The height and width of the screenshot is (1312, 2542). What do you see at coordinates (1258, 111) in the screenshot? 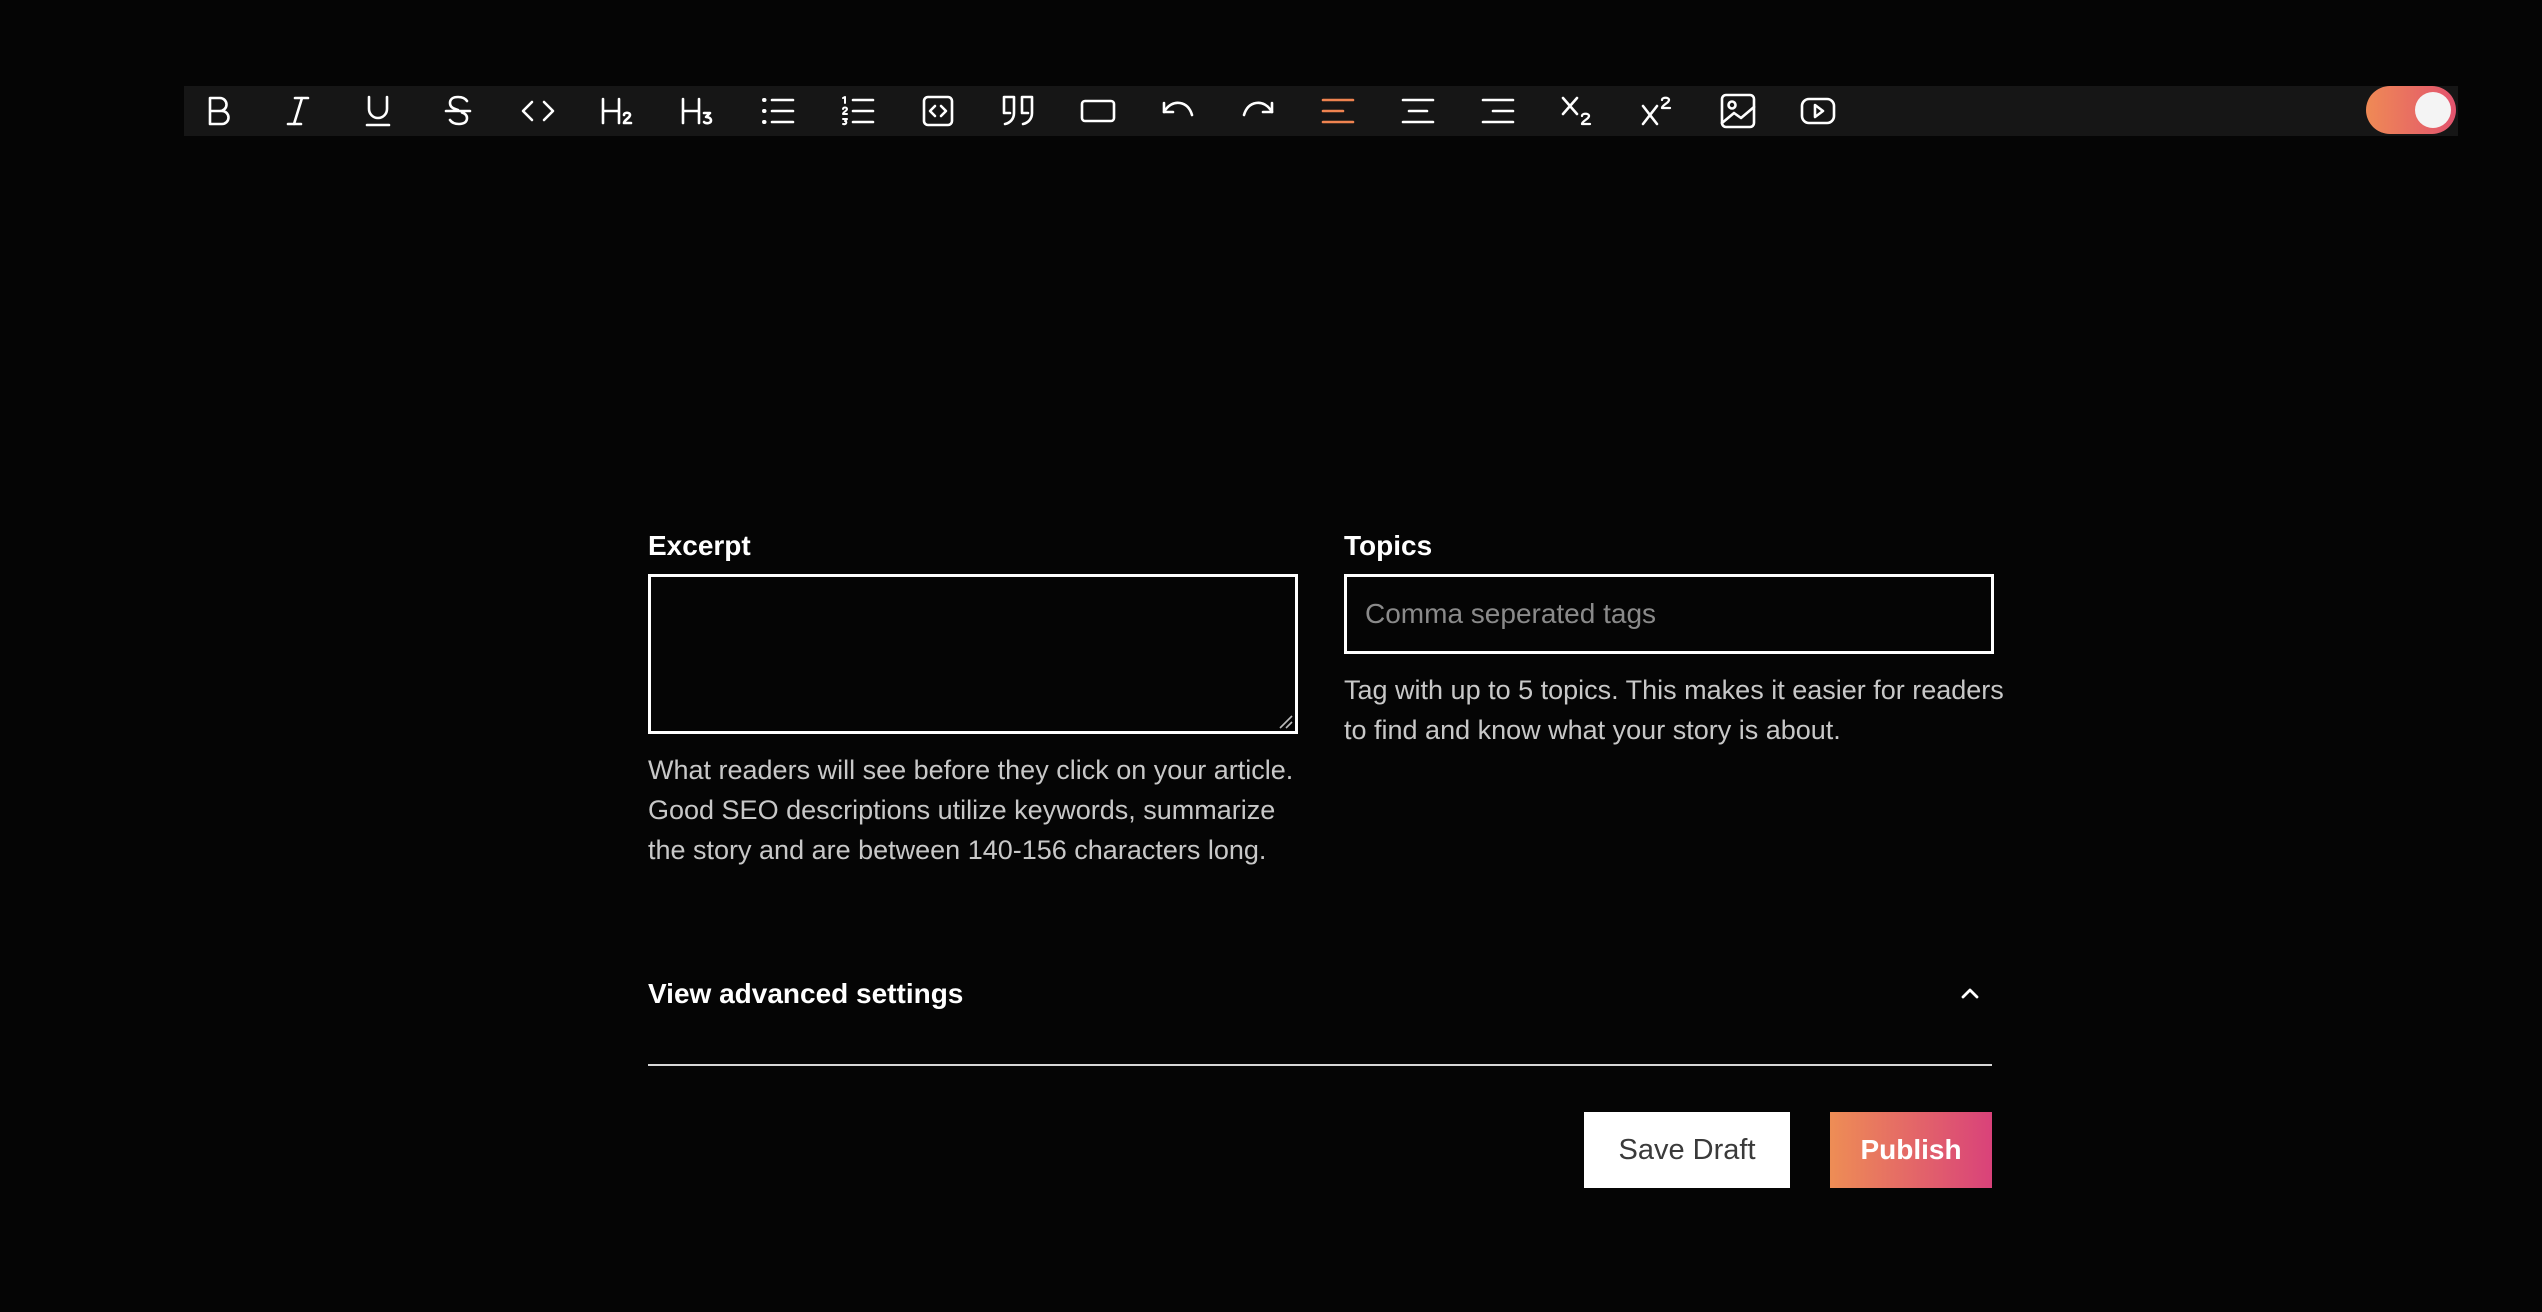
I see `redo-icon` at bounding box center [1258, 111].